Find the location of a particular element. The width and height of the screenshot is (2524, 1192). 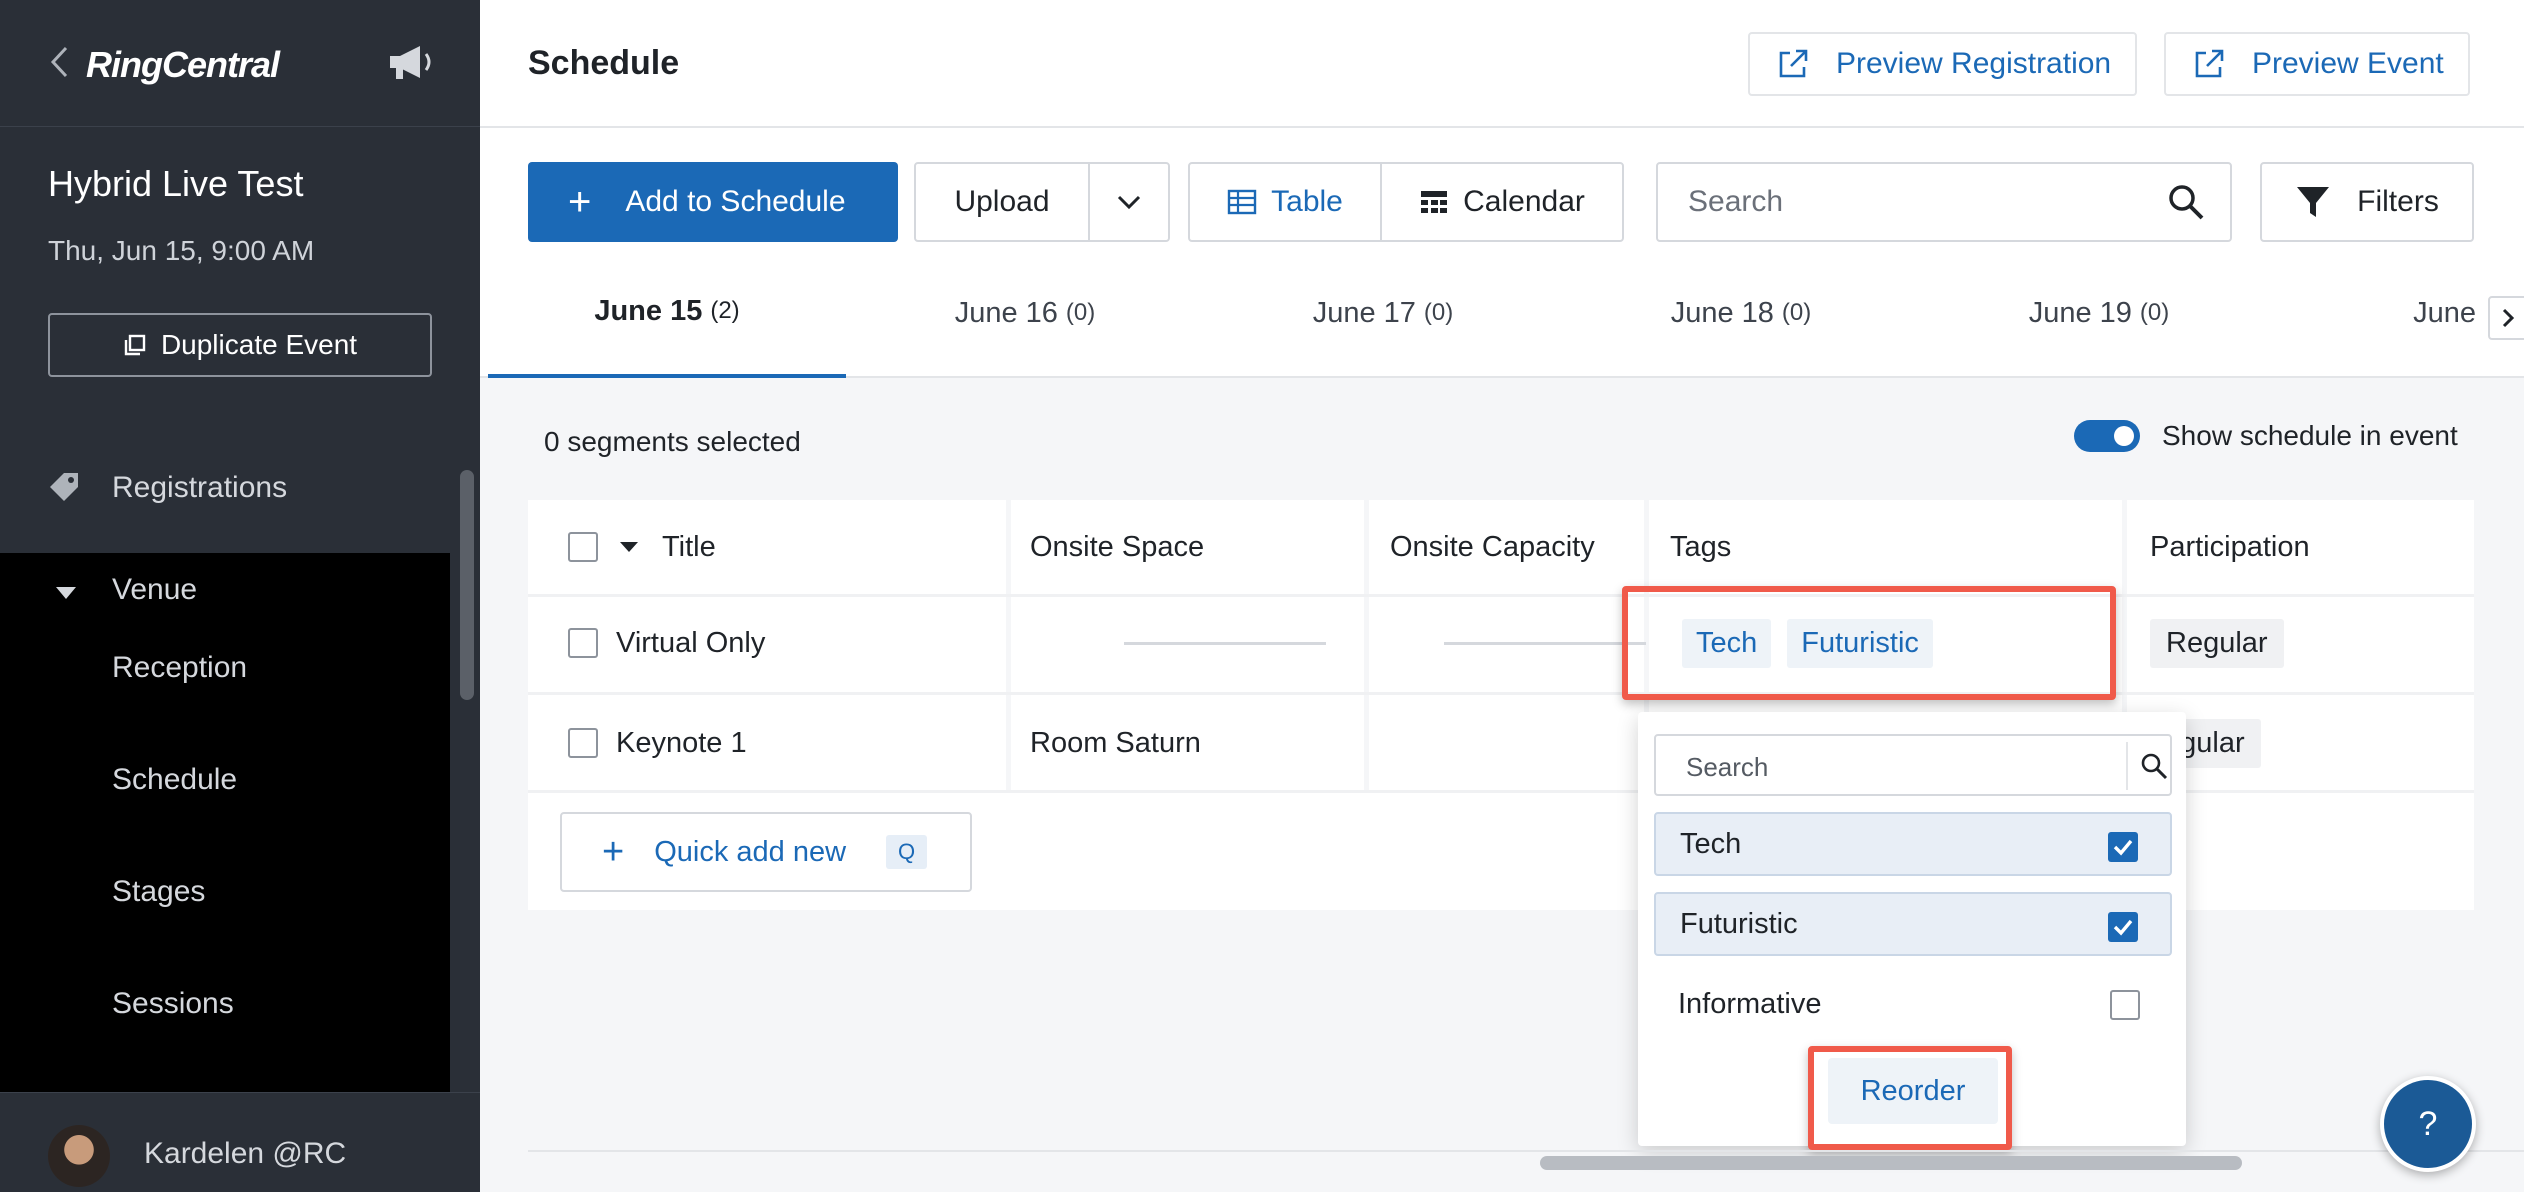

tag-option-futuristic: Futuristic is located at coordinates (1913, 924).